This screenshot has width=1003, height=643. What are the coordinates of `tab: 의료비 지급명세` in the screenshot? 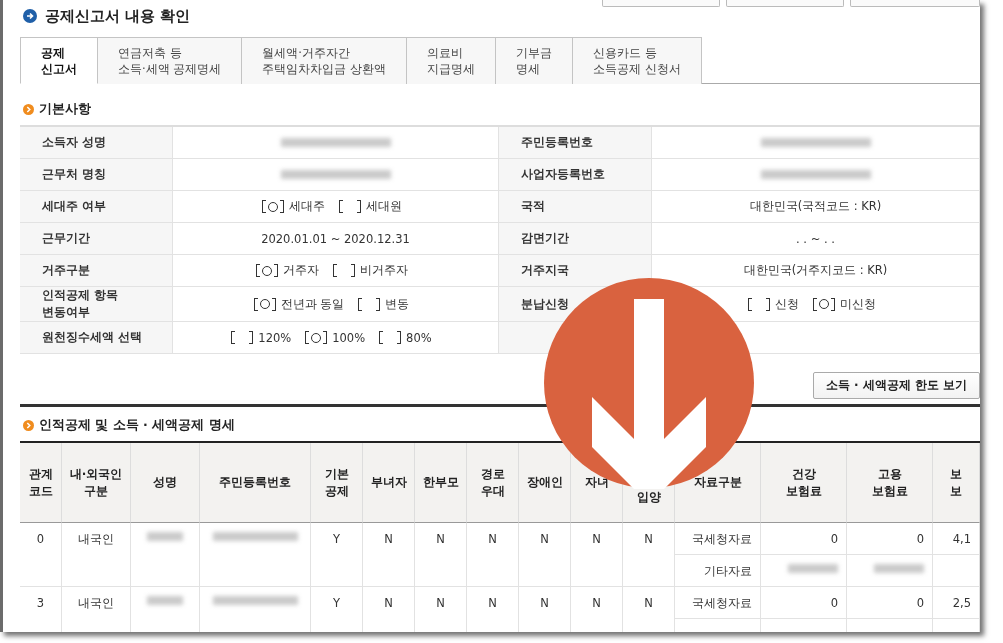 It's located at (451, 60).